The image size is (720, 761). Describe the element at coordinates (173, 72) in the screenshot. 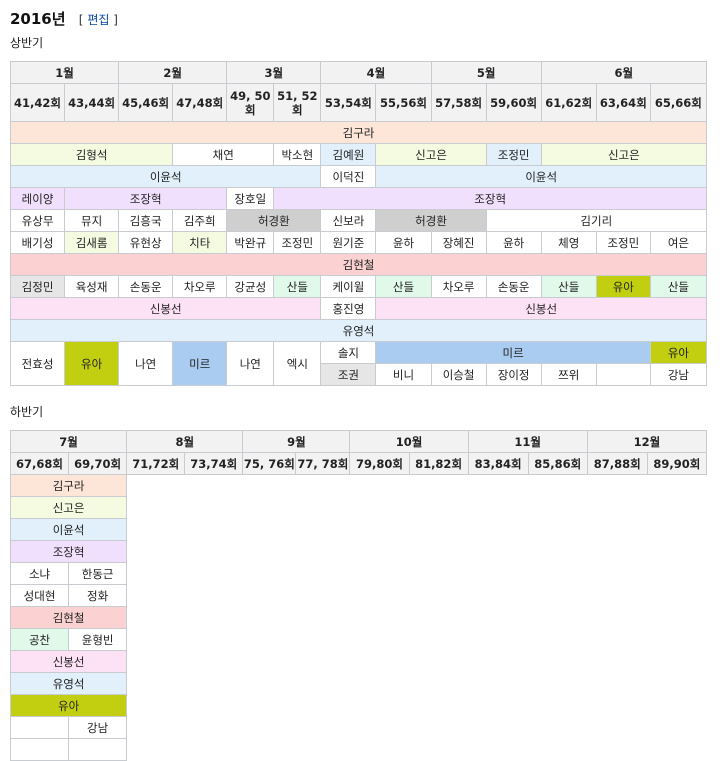

I see `month-header: 2월` at that location.